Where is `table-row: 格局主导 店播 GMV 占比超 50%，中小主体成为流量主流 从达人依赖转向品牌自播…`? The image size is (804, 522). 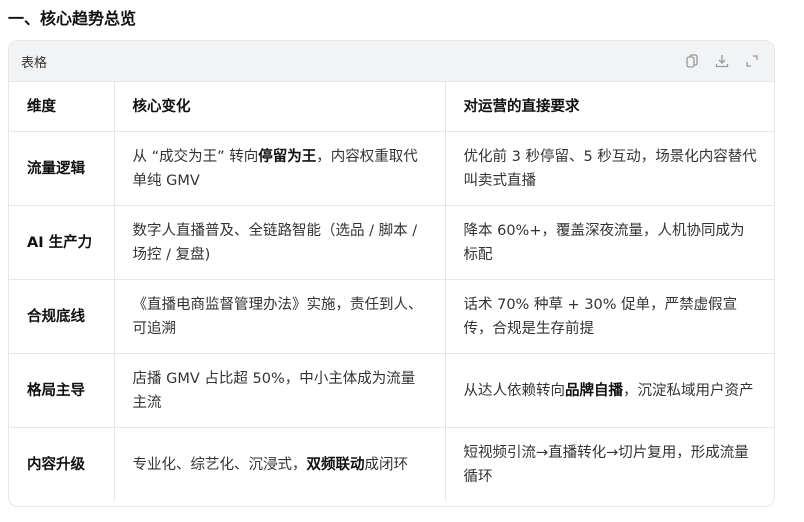 table-row: 格局主导 店播 GMV 占比超 50%，中小主体成为流量主流 从达人依赖转向品牌自播… is located at coordinates (391, 390).